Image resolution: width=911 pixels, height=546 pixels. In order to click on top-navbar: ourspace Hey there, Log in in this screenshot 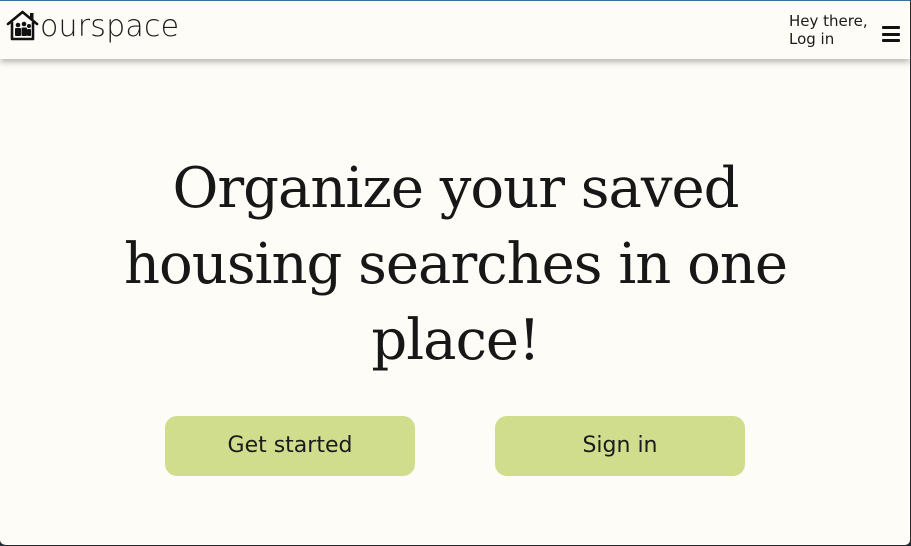, I will do `click(455, 30)`.